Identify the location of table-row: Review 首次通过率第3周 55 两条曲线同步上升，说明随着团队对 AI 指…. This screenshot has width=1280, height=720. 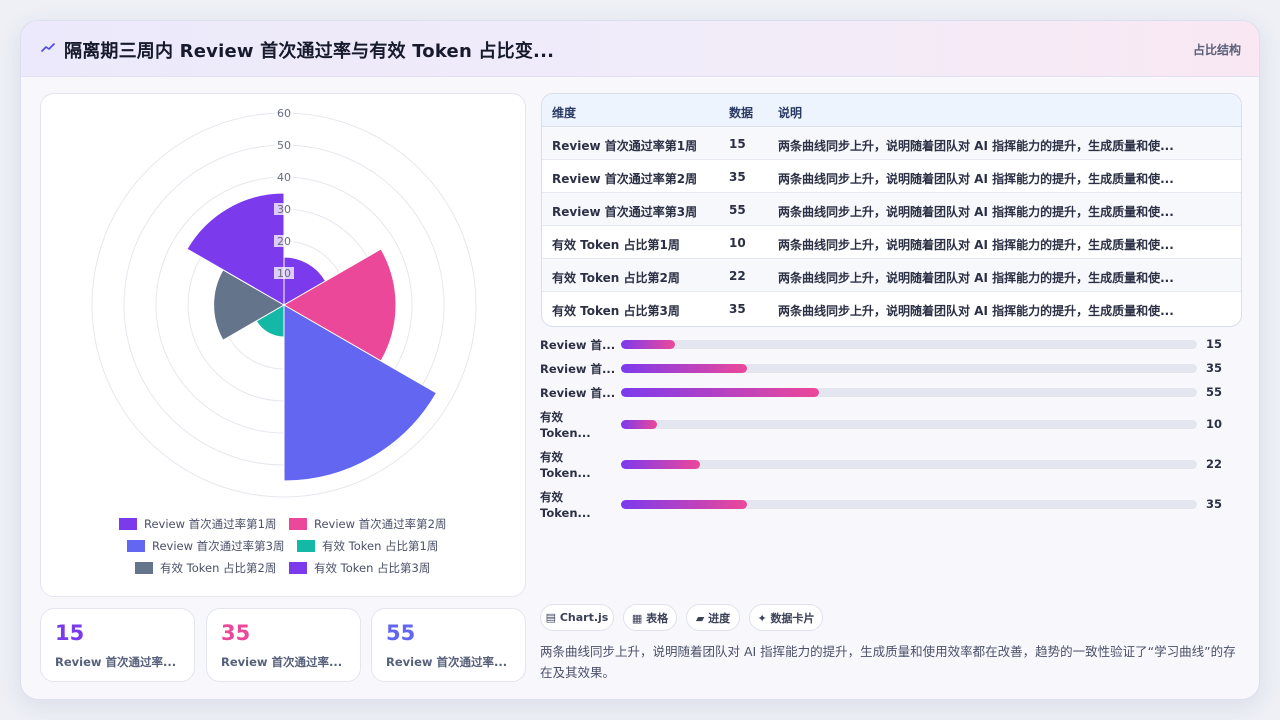
(891, 209).